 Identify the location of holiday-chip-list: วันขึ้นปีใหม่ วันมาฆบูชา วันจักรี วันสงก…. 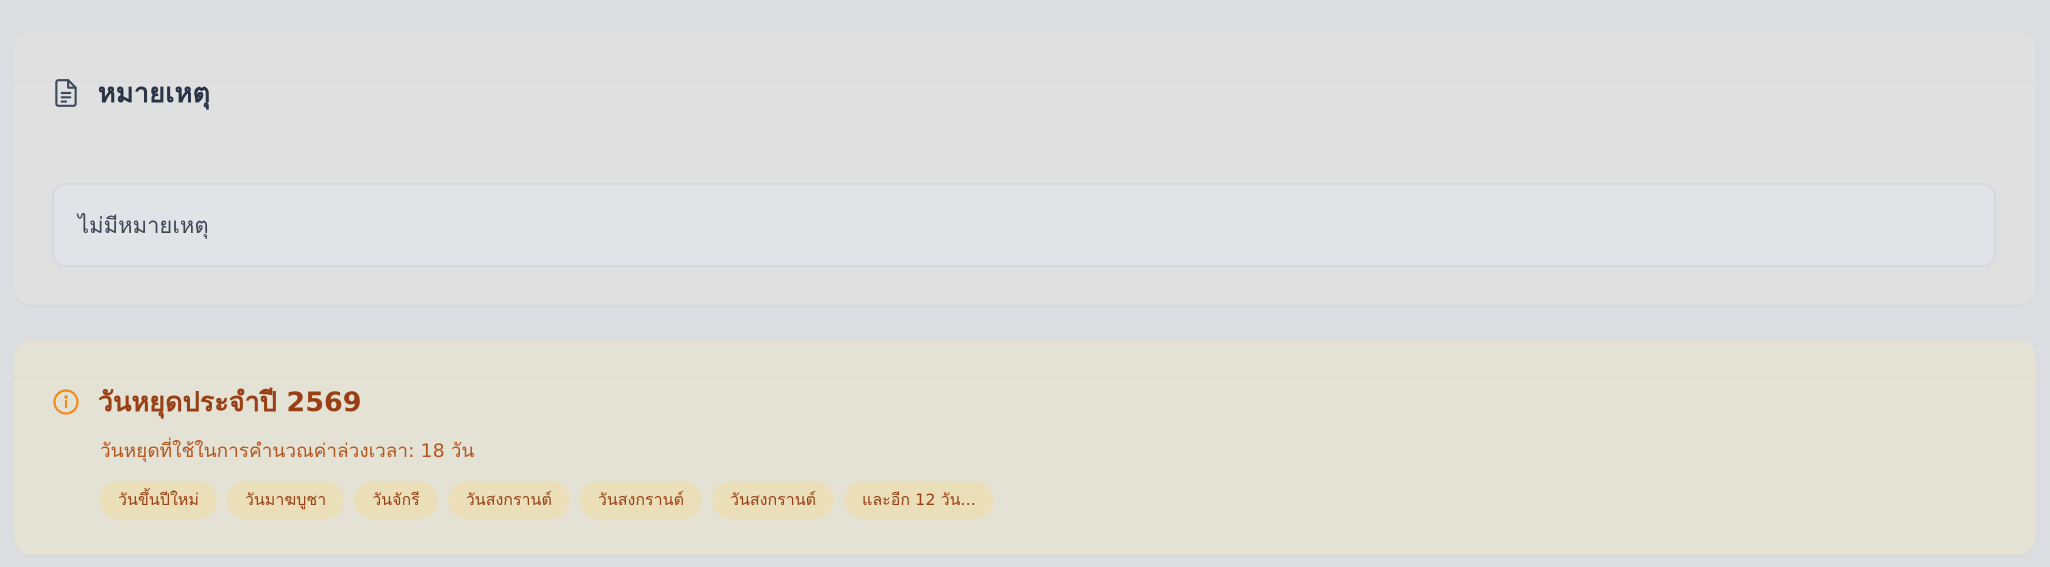
(547, 500).